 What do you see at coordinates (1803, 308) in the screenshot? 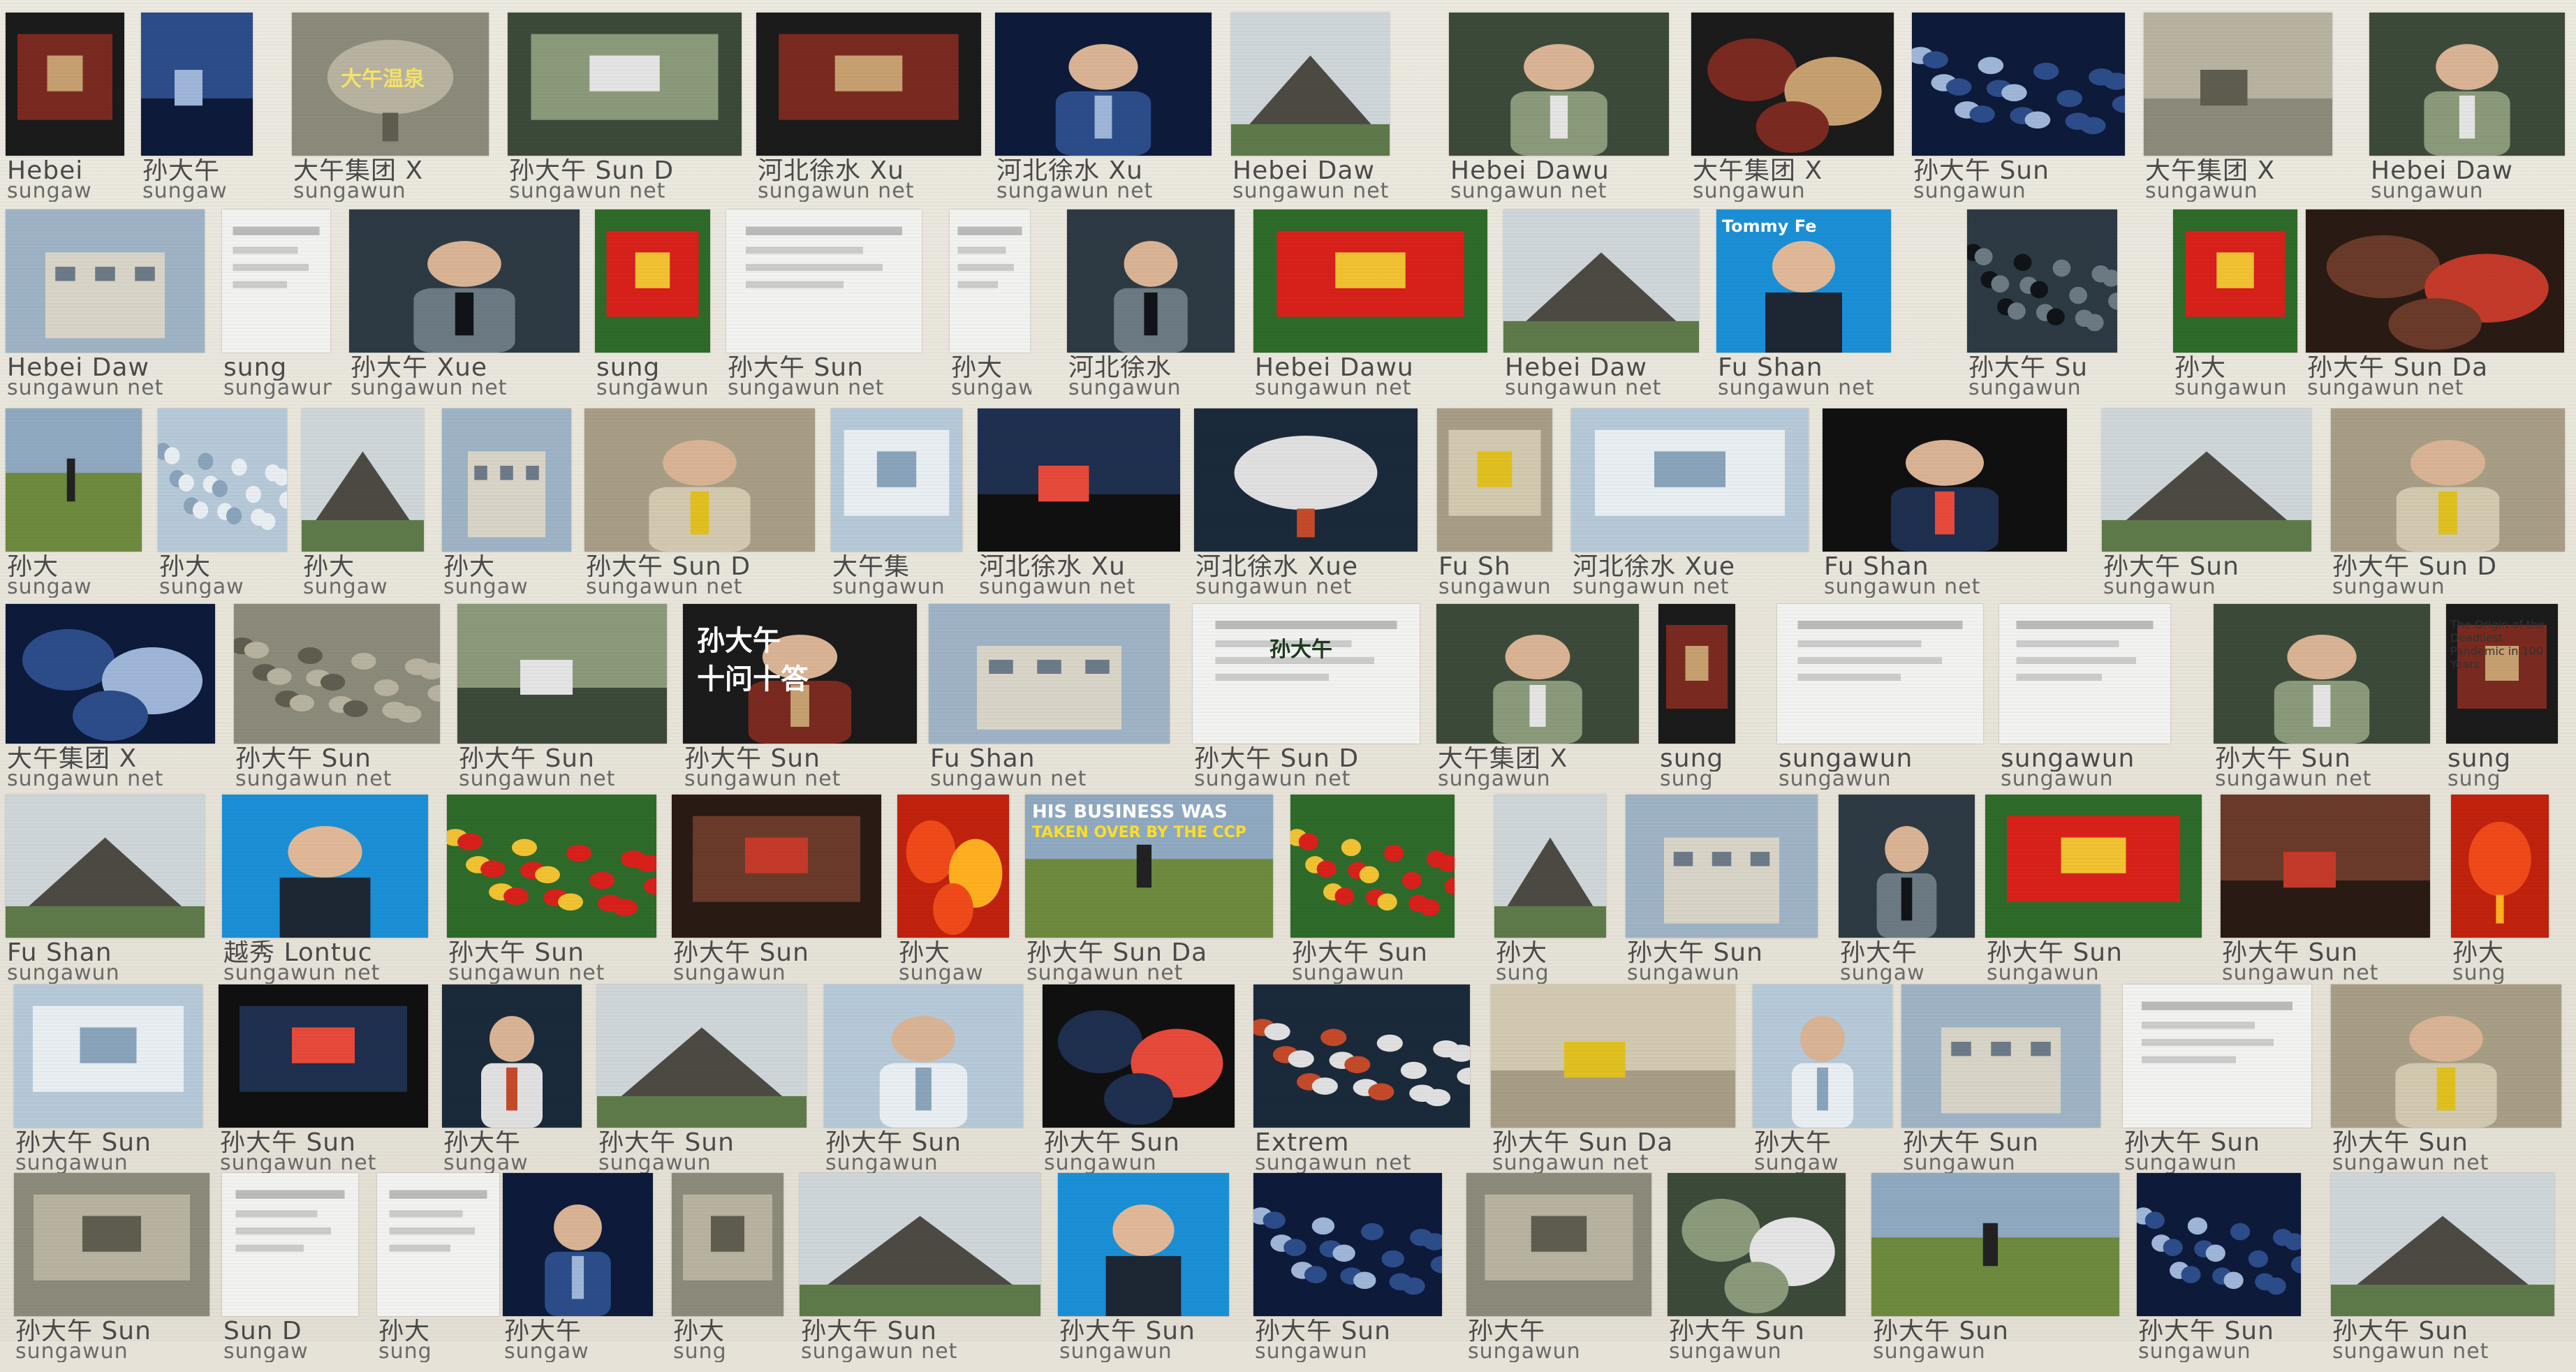
I see `image-result: Tommy Fe Fu Shan sungawun net` at bounding box center [1803, 308].